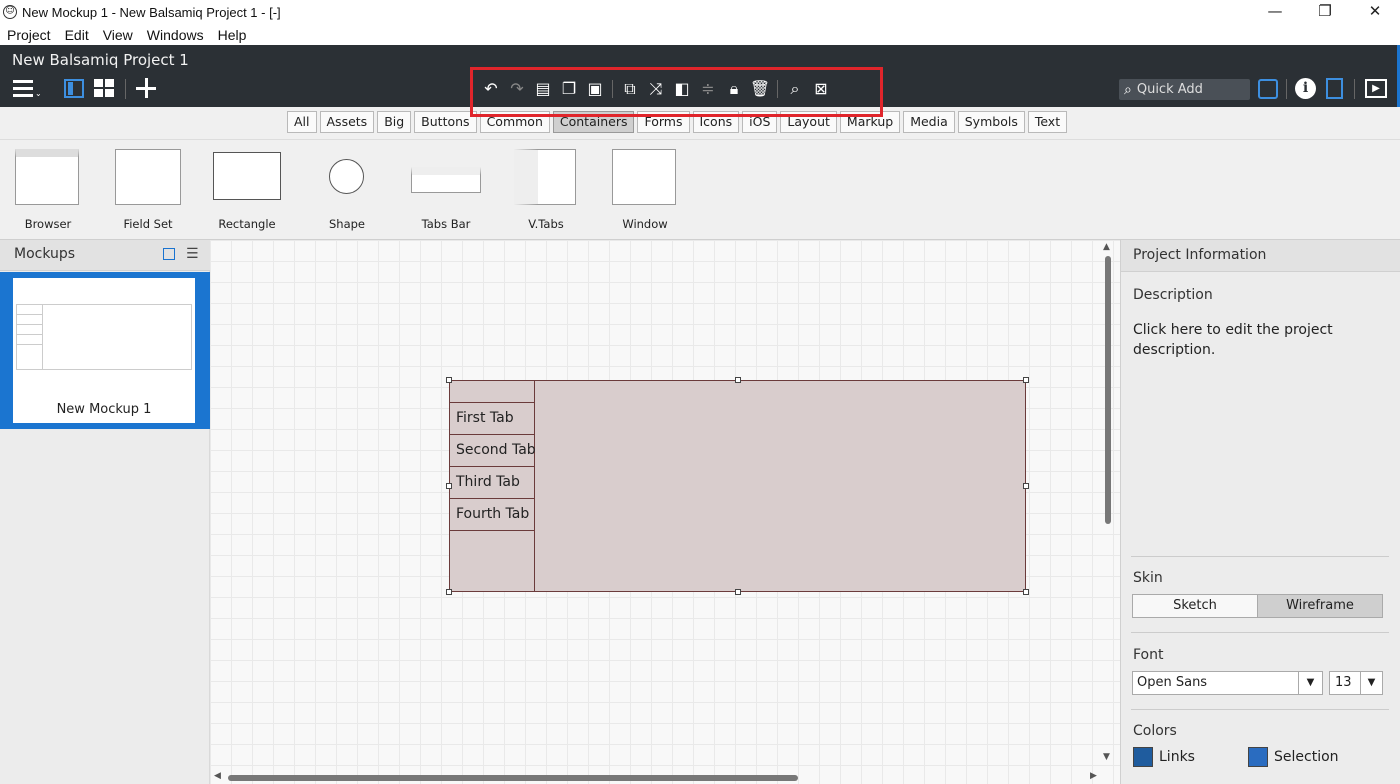  What do you see at coordinates (1106, 757) in the screenshot?
I see `scroll-down-icon: ▼` at bounding box center [1106, 757].